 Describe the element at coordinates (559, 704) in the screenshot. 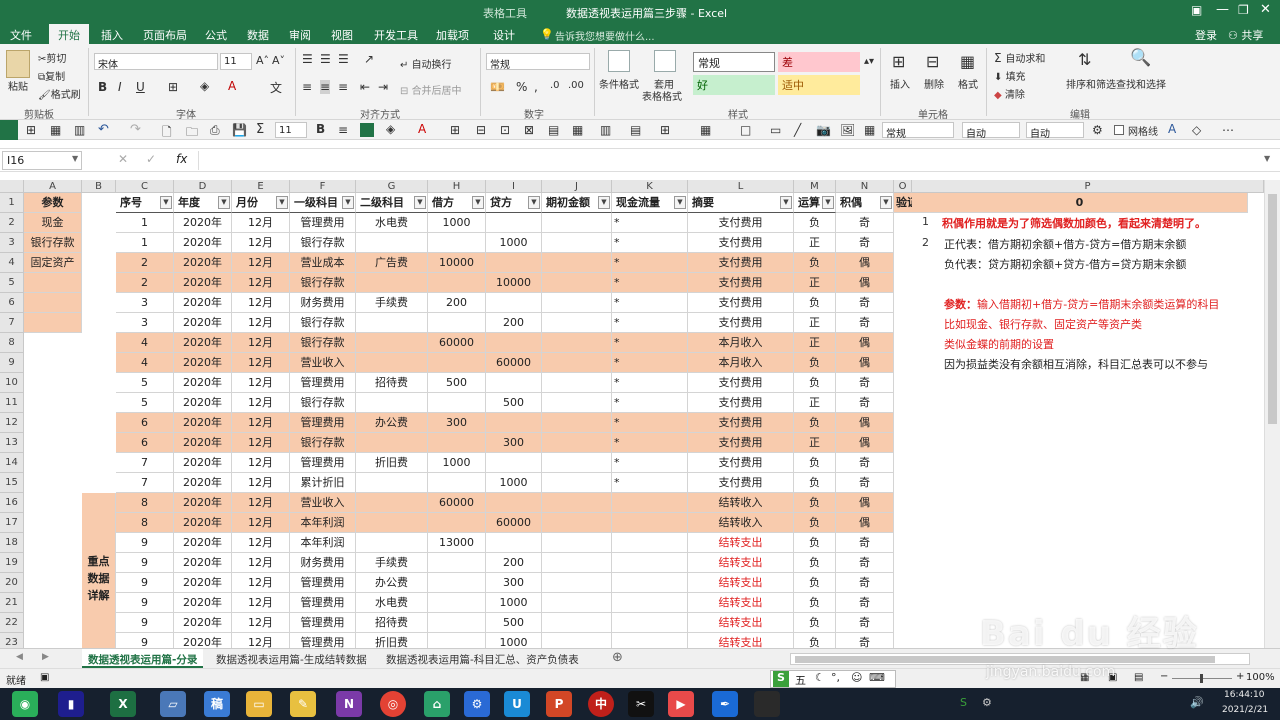

I see `powerpoint-icon: P` at that location.